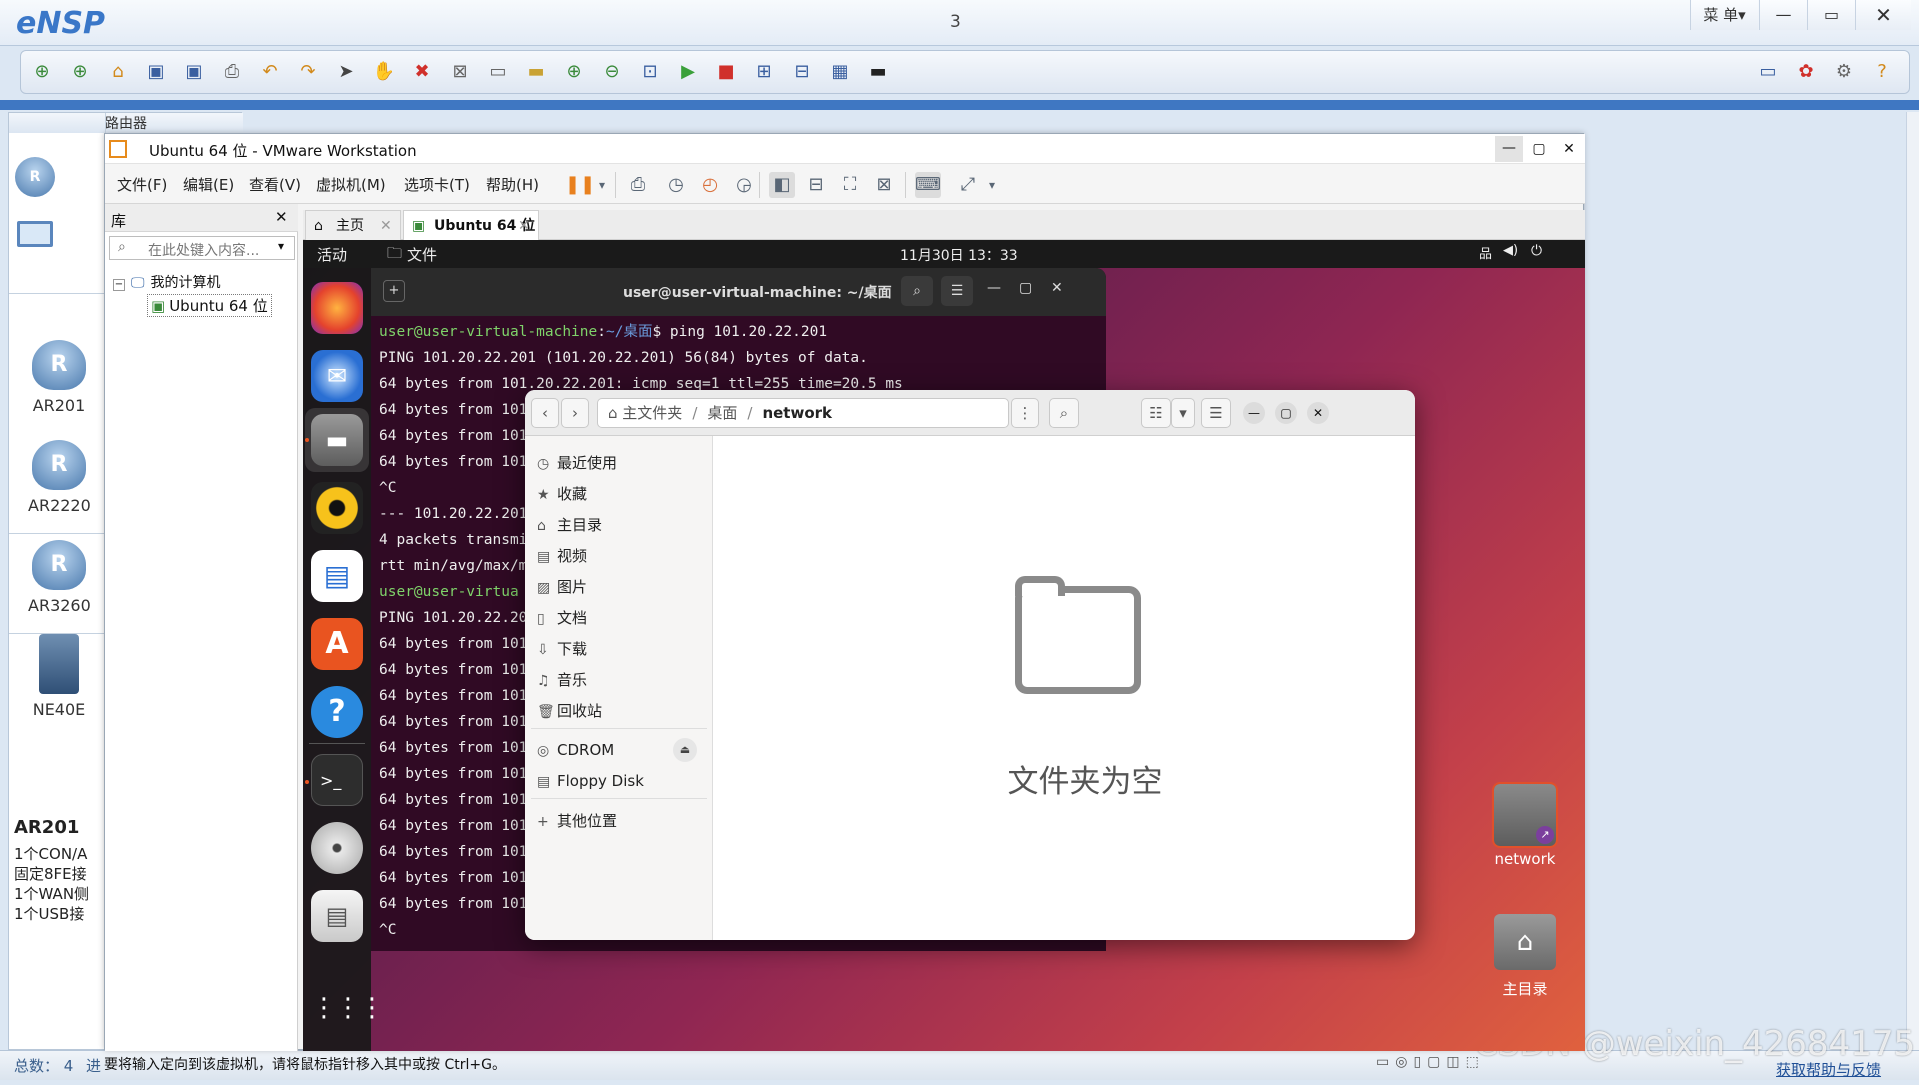 The image size is (1919, 1085). Describe the element at coordinates (590, 781) in the screenshot. I see `sidebar-device: ▤ Floppy Disk` at that location.